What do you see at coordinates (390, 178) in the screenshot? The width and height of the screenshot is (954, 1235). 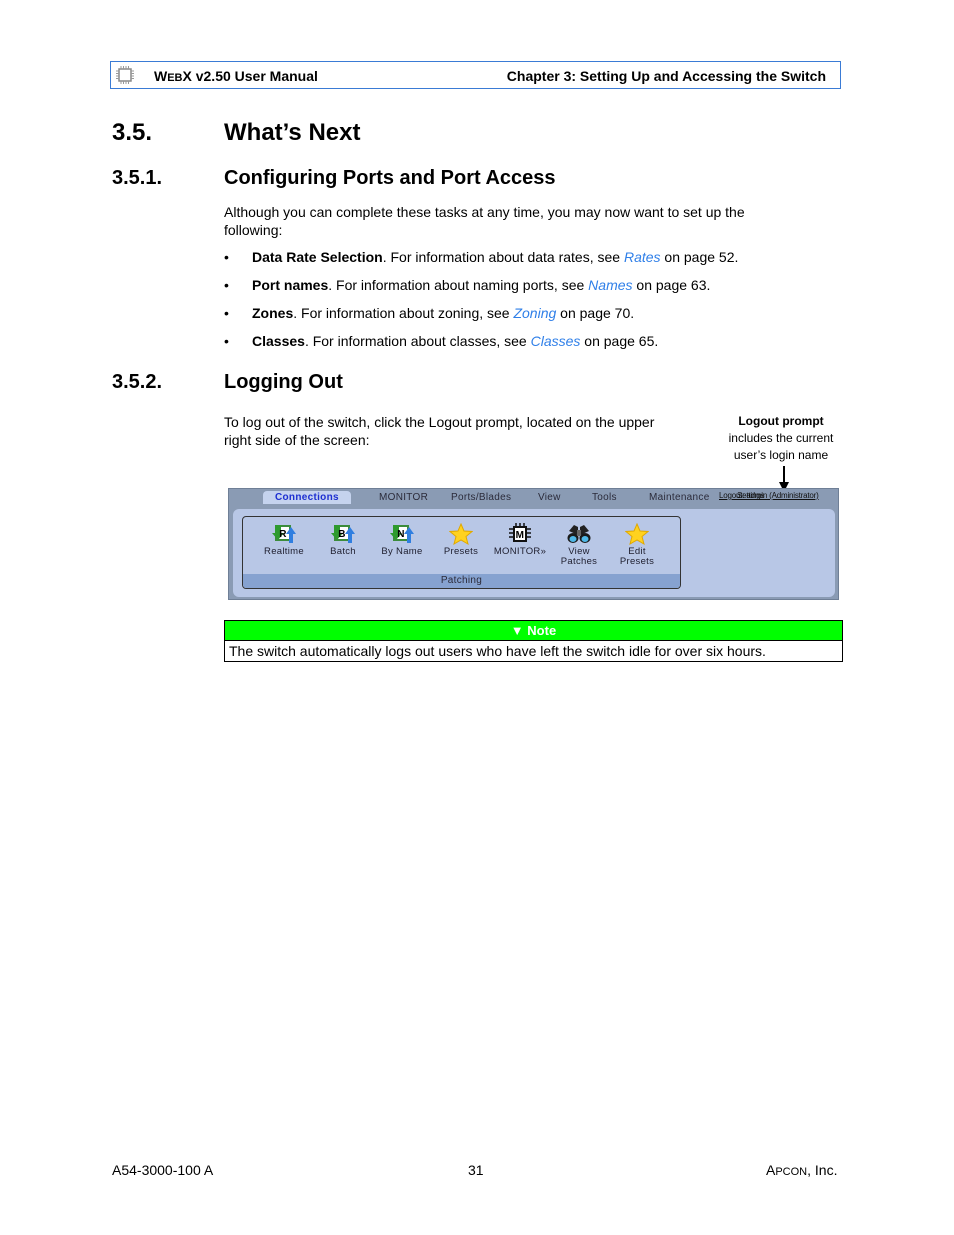 I see `subsection-title: Configuring Ports and Port Access` at bounding box center [390, 178].